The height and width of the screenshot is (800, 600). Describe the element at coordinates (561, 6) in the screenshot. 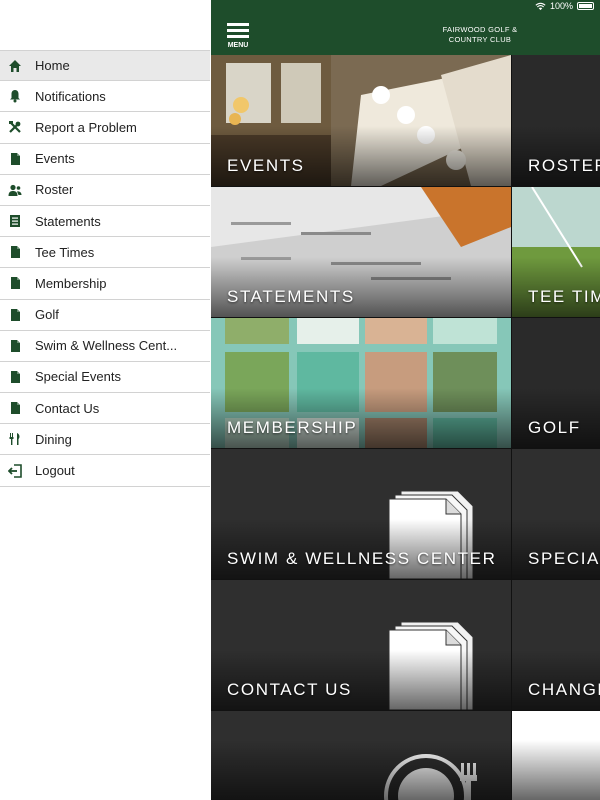

I see `battery-percent: 100%` at that location.